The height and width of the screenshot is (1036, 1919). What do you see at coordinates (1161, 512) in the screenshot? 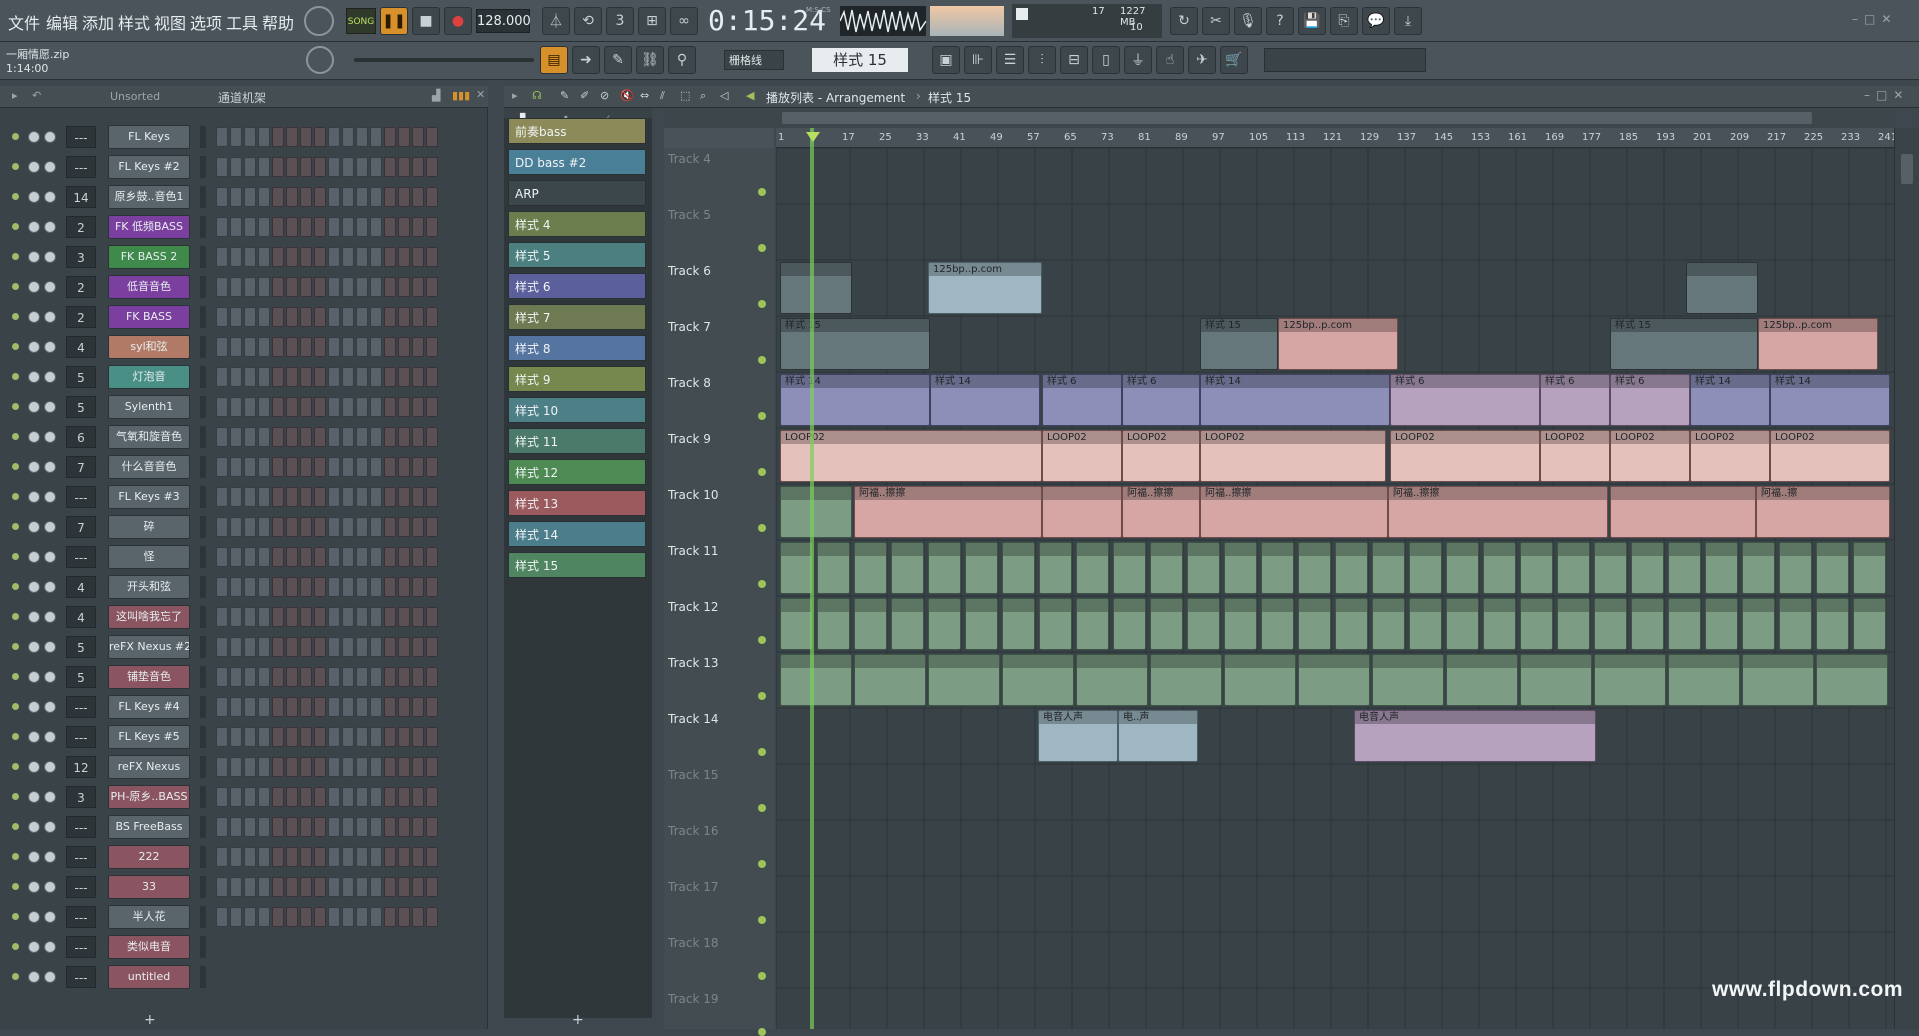
I see `audio-clip: 阿福..擦擦` at bounding box center [1161, 512].